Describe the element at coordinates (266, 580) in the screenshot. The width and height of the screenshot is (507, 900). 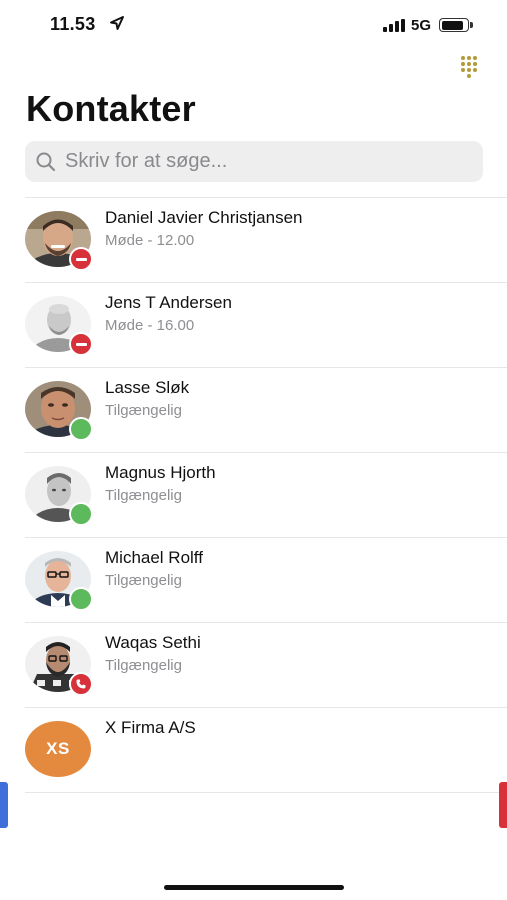
I see `contact-row: Michael Rolff Tilgængelig` at that location.